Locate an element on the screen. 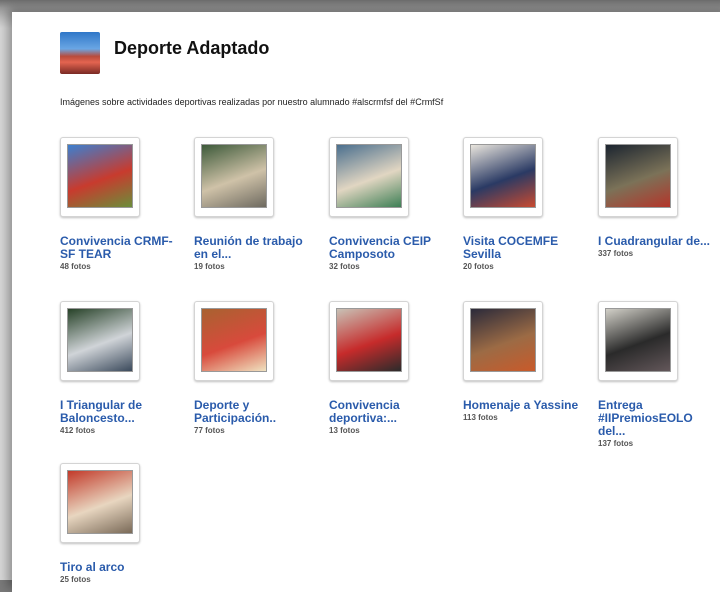 This screenshot has height=592, width=720. album-title: Entrega #IIPremiosEOLO del... 137 fotos is located at coordinates (657, 423).